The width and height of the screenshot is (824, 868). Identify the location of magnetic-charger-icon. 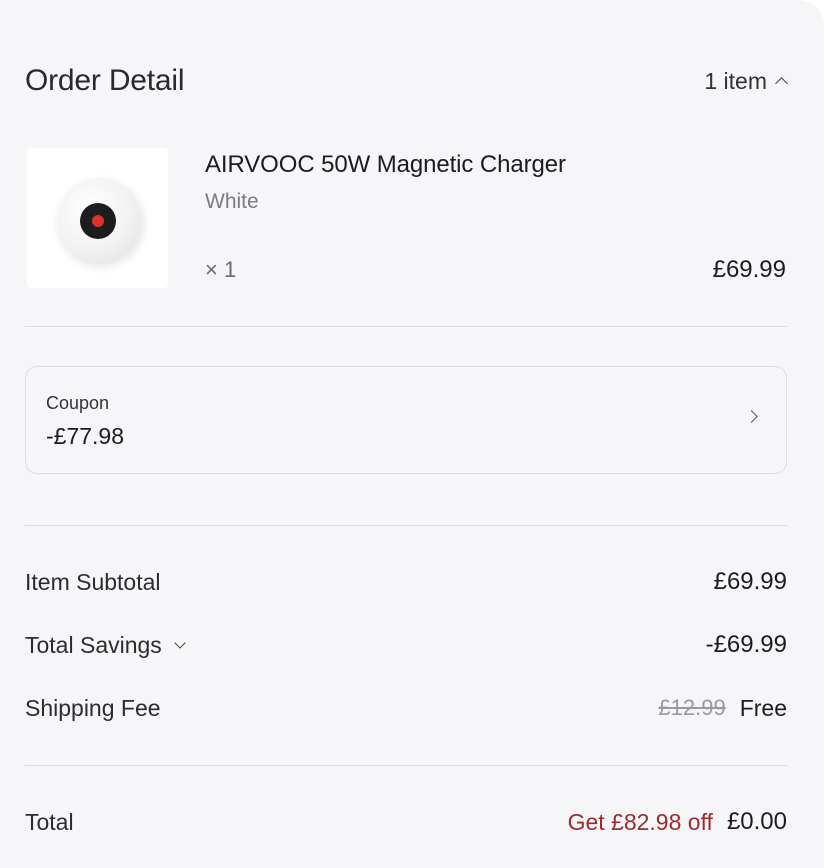
(99, 220).